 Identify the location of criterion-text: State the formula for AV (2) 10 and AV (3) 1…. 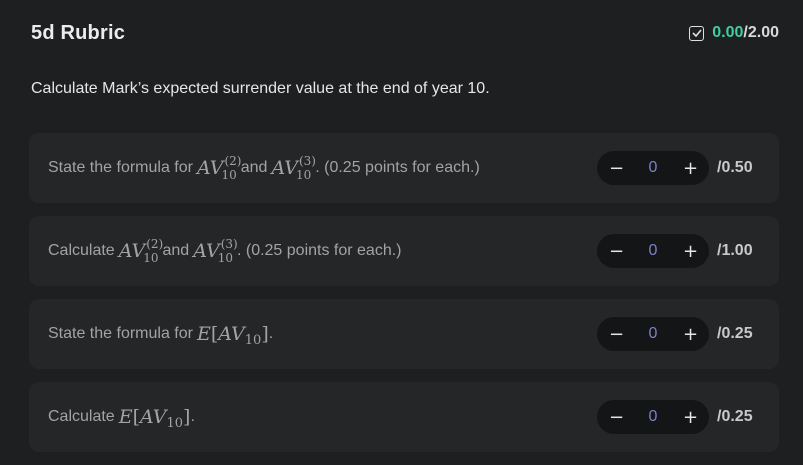
(264, 168).